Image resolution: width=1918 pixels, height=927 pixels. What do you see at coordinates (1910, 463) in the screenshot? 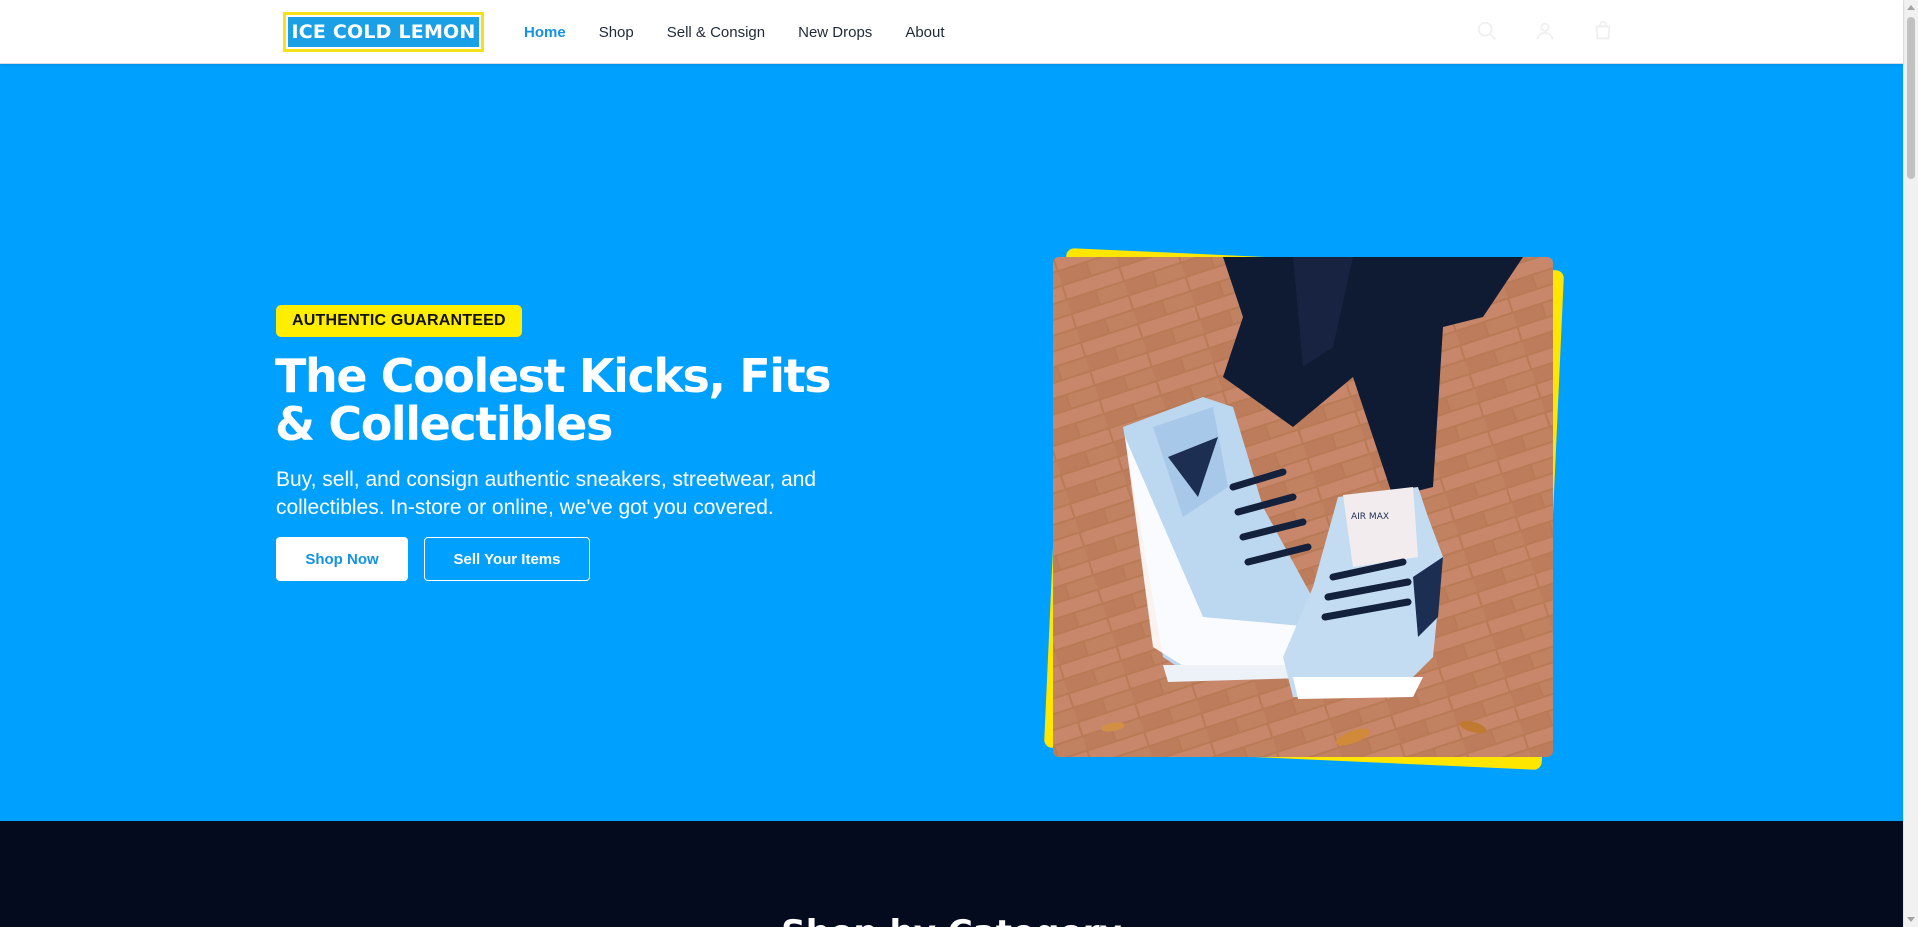
I see `page-scrollbar` at bounding box center [1910, 463].